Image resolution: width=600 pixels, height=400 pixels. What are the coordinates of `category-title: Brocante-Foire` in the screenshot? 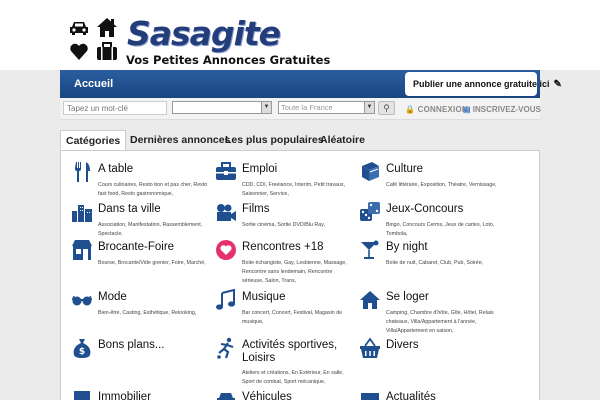 It's located at (155, 247).